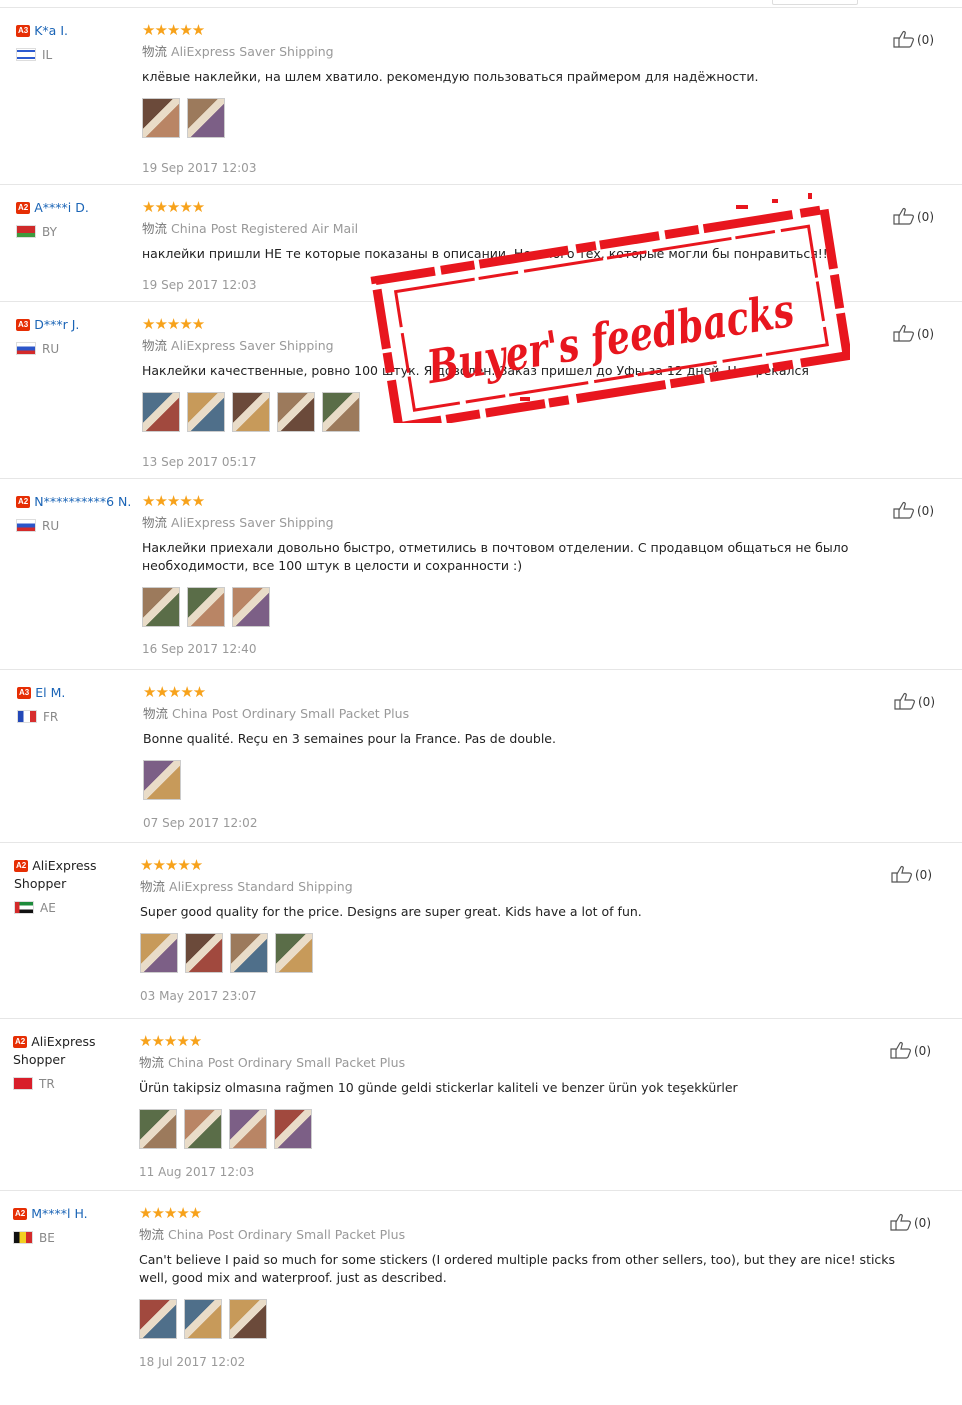 Image resolution: width=962 pixels, height=1405 pixels. What do you see at coordinates (75, 42) in the screenshot?
I see `reviewer-info: A3 K*a I. IL` at bounding box center [75, 42].